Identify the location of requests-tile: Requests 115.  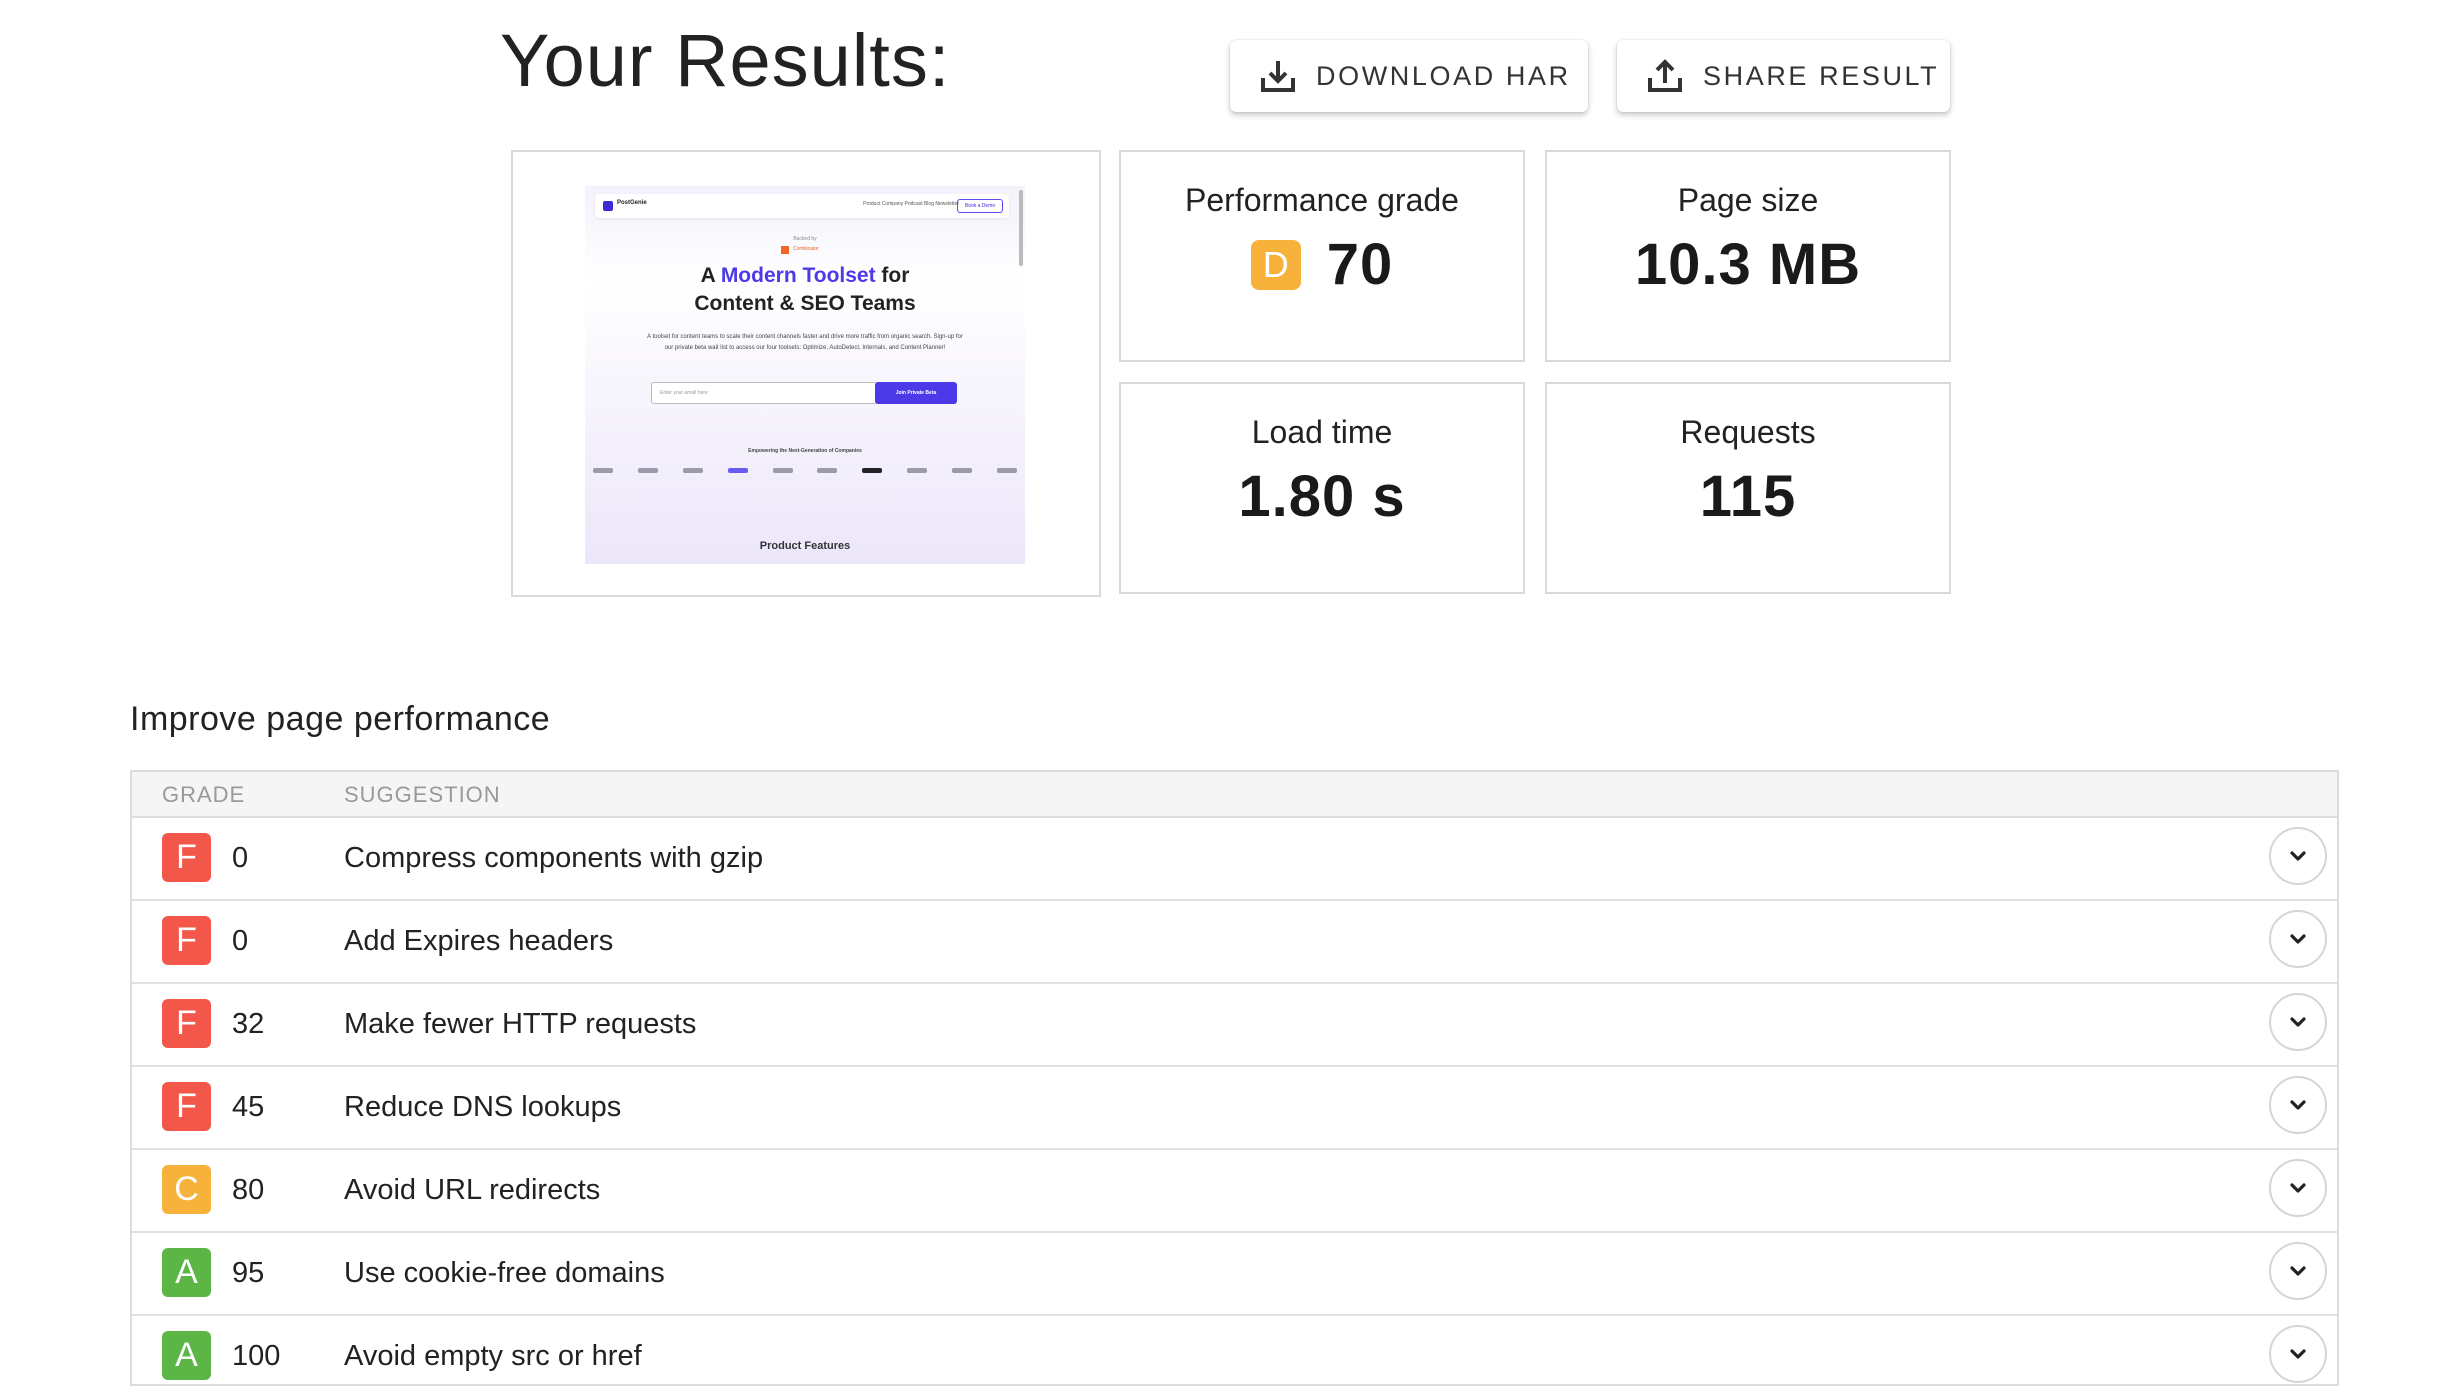
(1748, 488).